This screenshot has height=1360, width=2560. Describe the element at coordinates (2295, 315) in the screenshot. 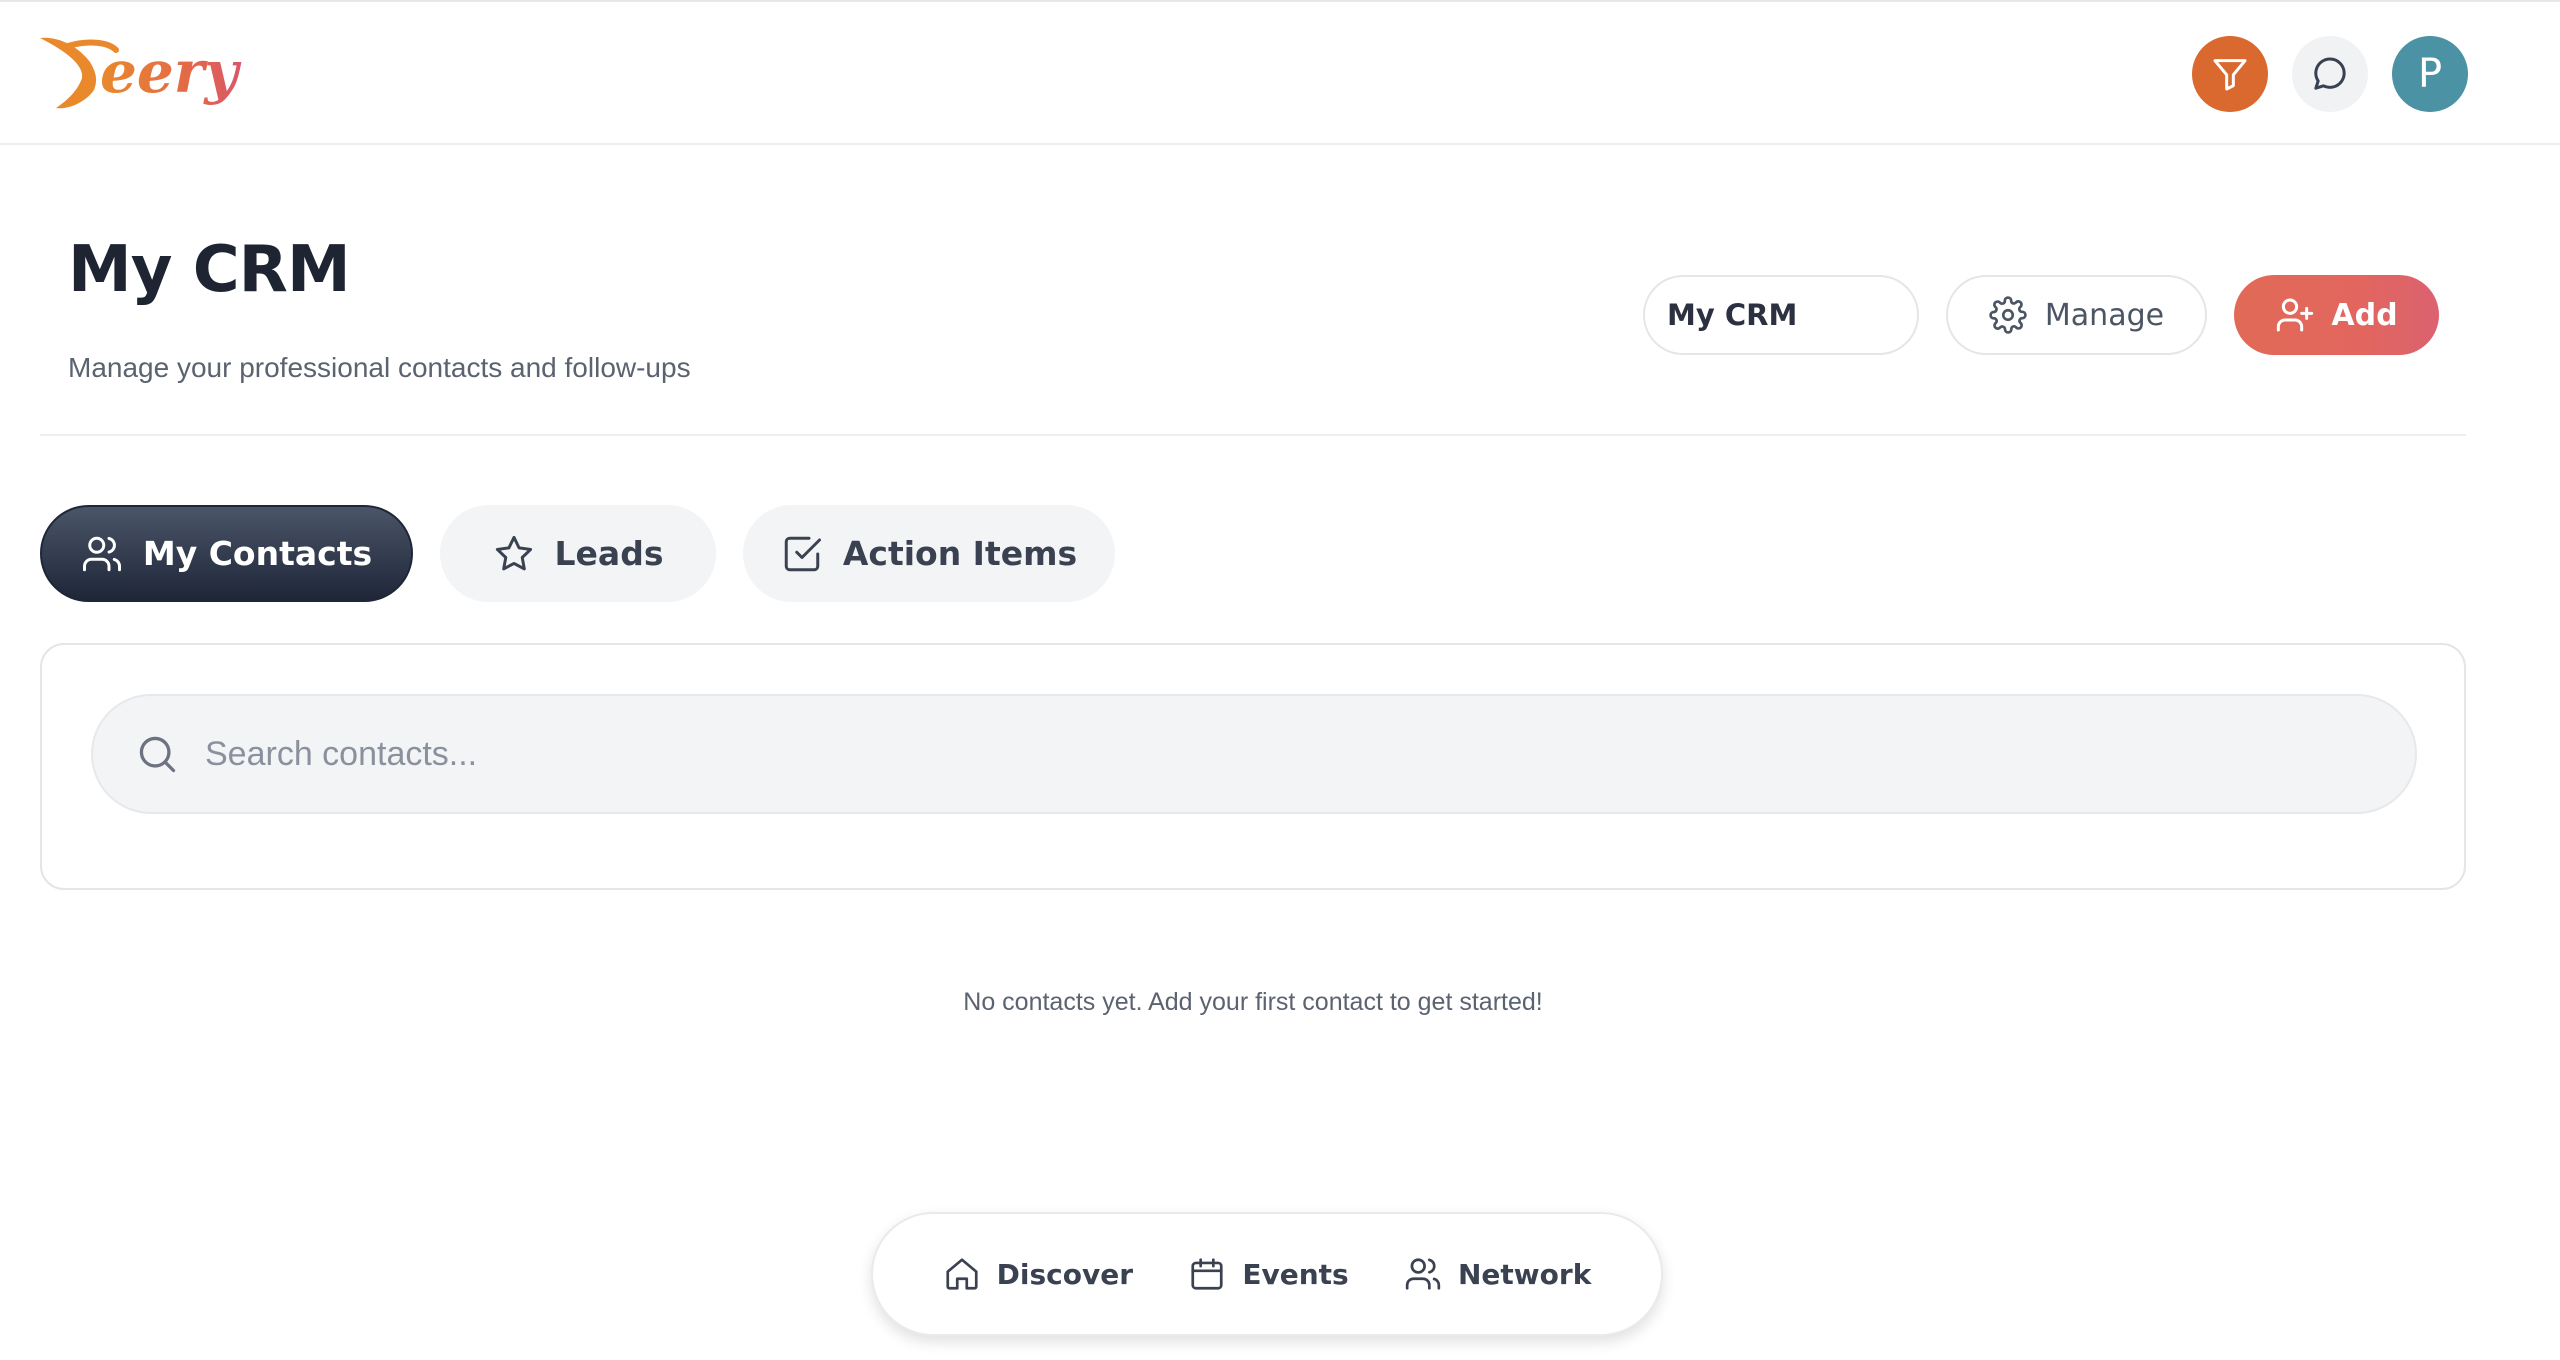

I see `user-plus-icon` at that location.